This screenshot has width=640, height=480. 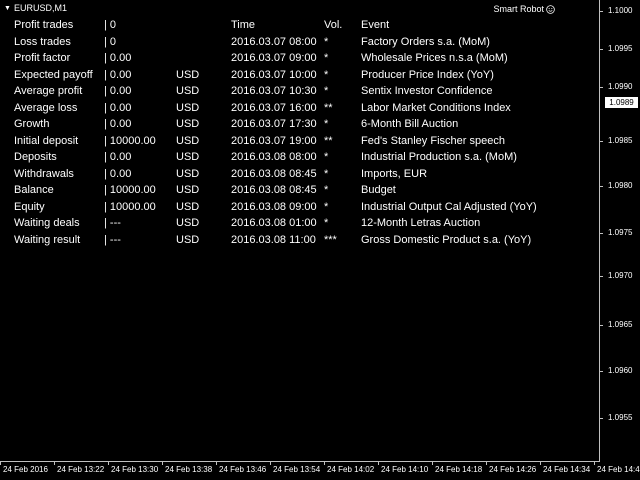 What do you see at coordinates (274, 223) in the screenshot?
I see `event-time: 2016.03.08 01:00` at bounding box center [274, 223].